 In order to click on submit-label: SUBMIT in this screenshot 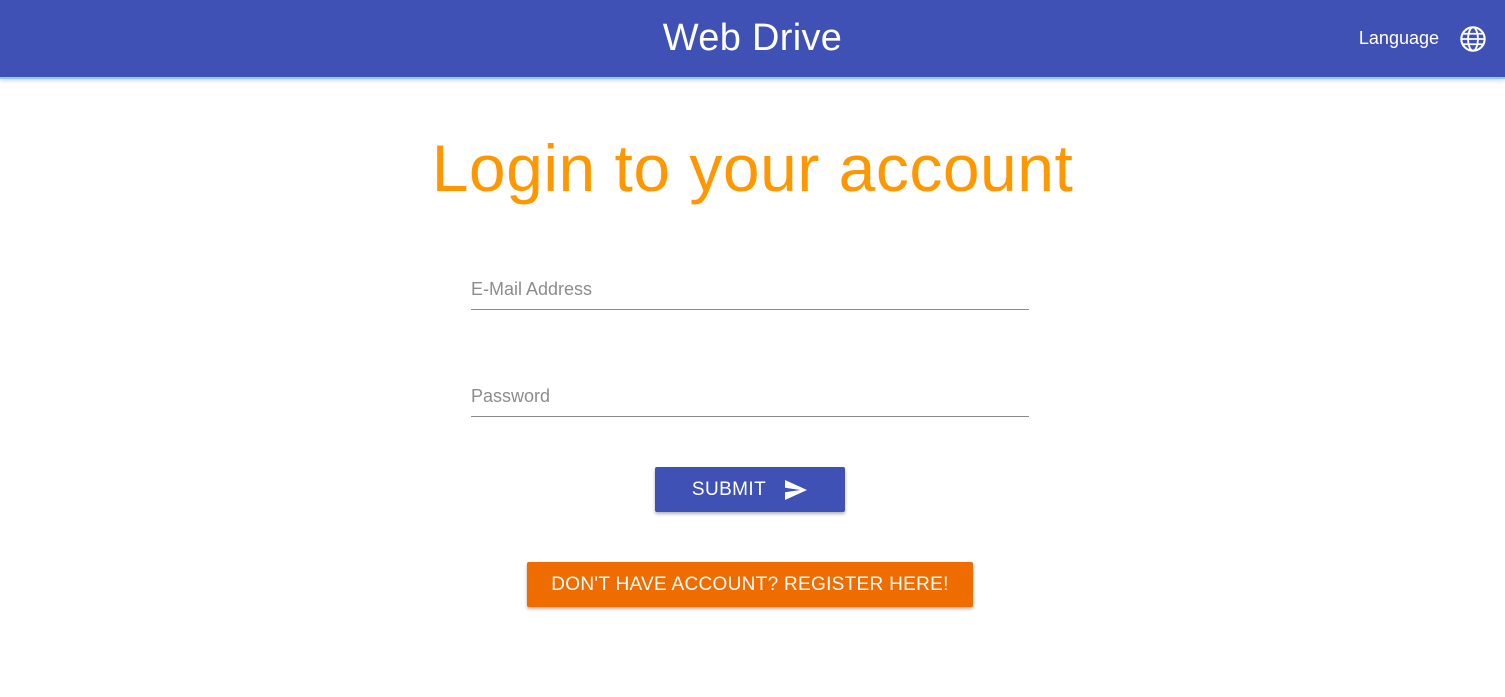, I will do `click(729, 489)`.